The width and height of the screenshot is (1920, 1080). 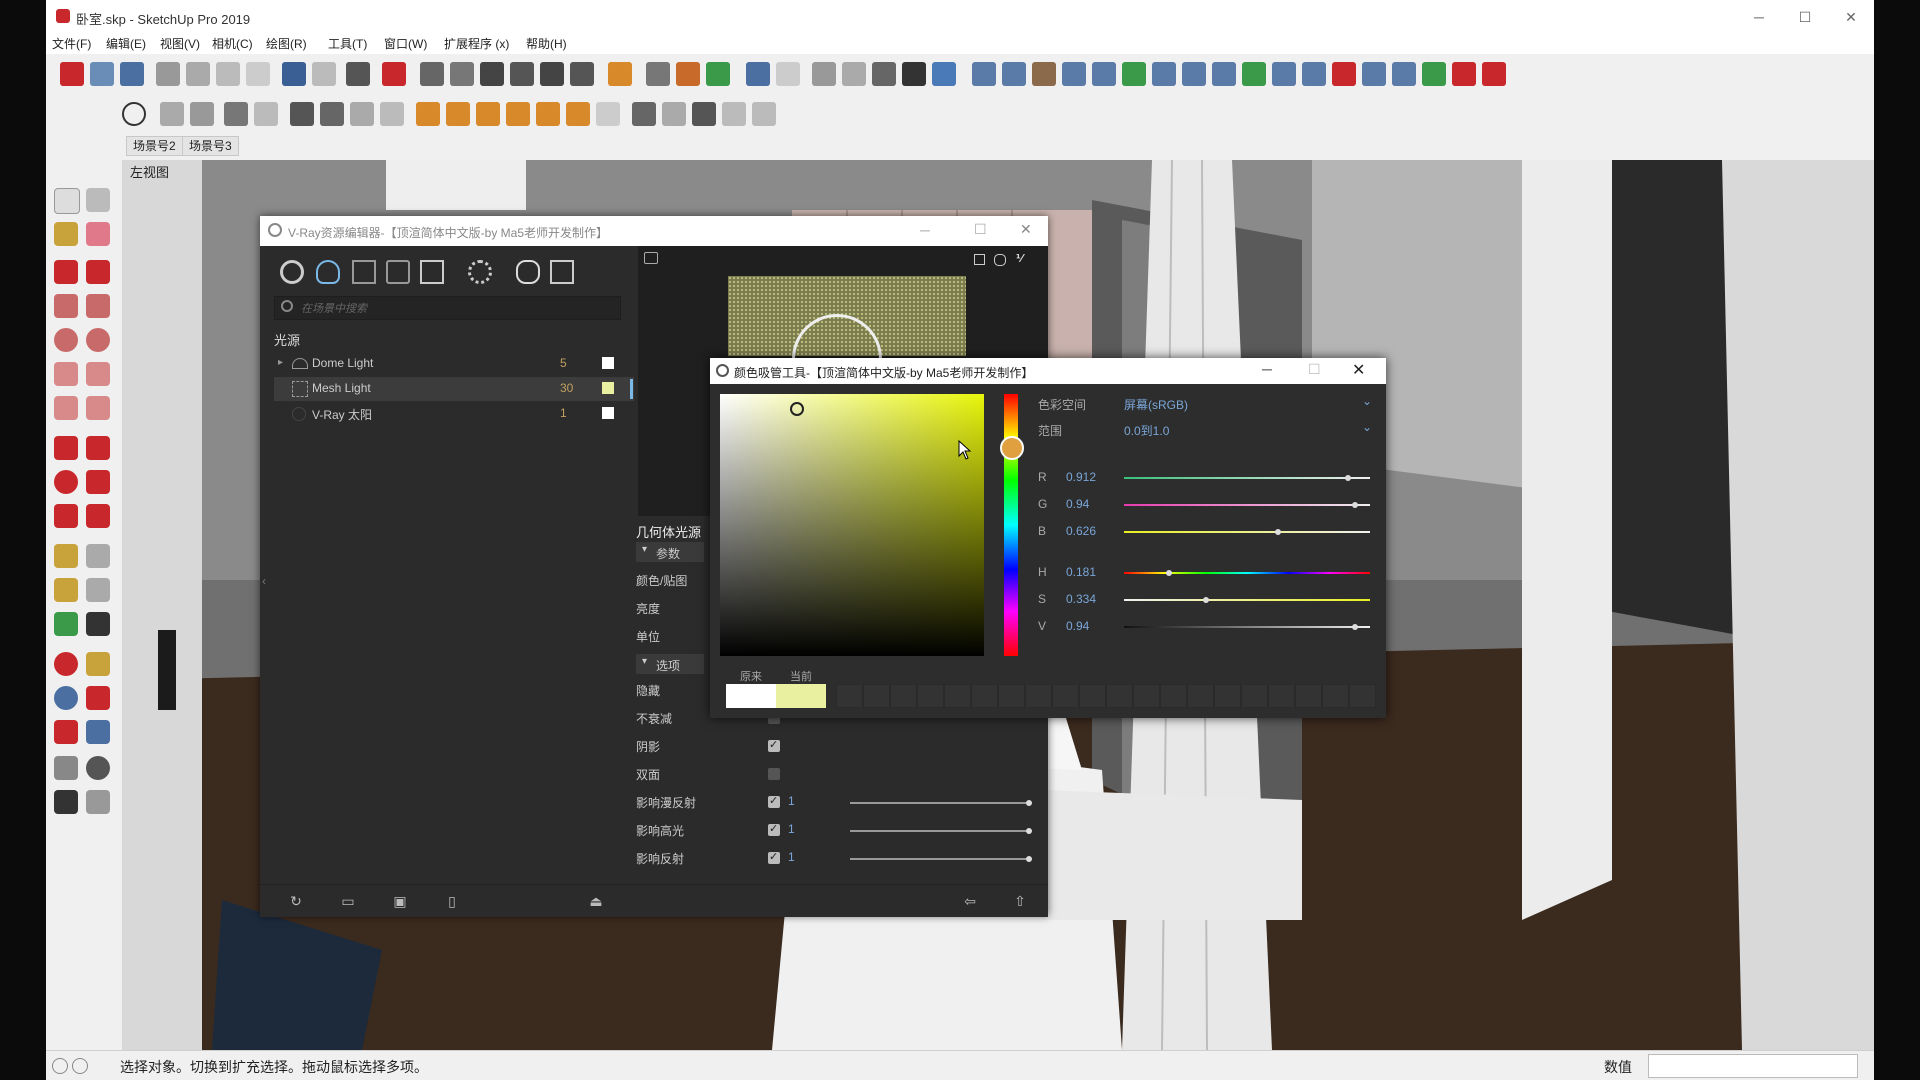 I want to click on rotate-icon, so click(x=66, y=482).